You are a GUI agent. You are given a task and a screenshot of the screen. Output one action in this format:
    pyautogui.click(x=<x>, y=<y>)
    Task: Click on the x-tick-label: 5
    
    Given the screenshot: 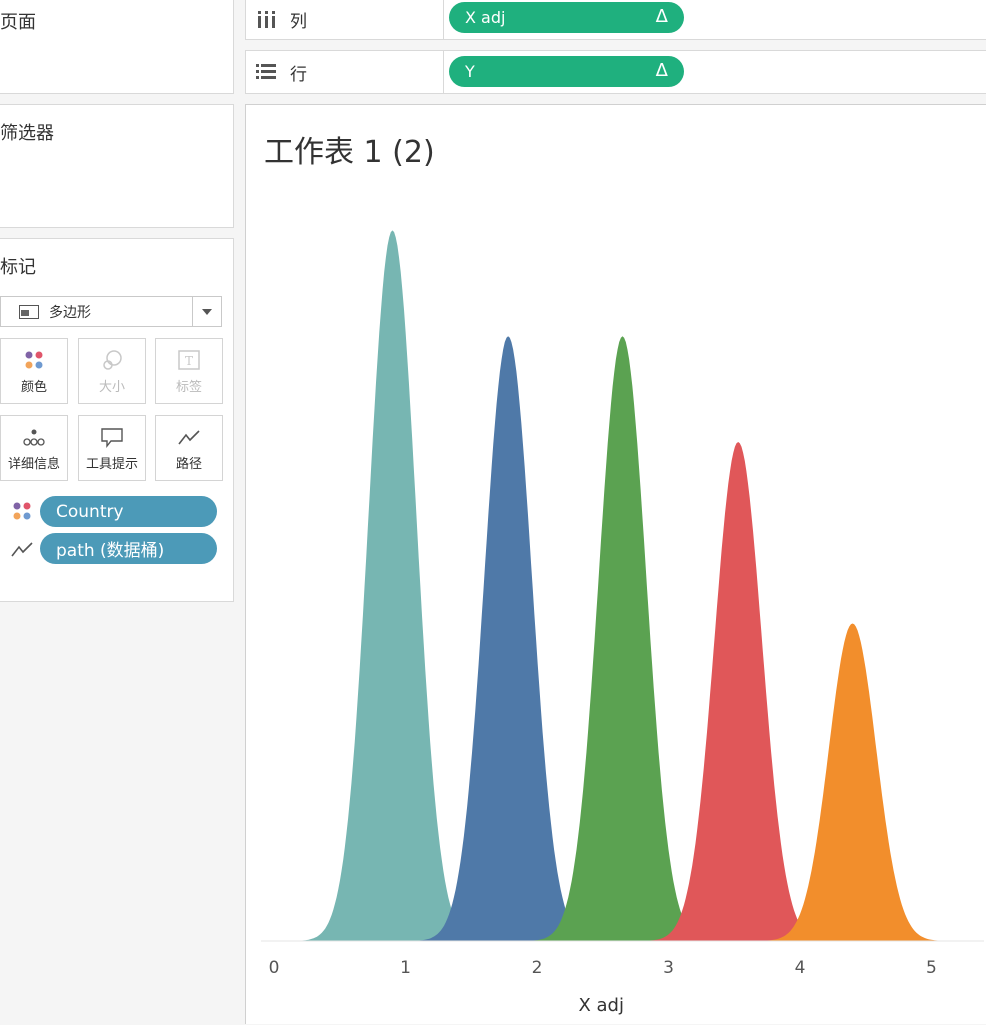 What is the action you would take?
    pyautogui.click(x=931, y=968)
    